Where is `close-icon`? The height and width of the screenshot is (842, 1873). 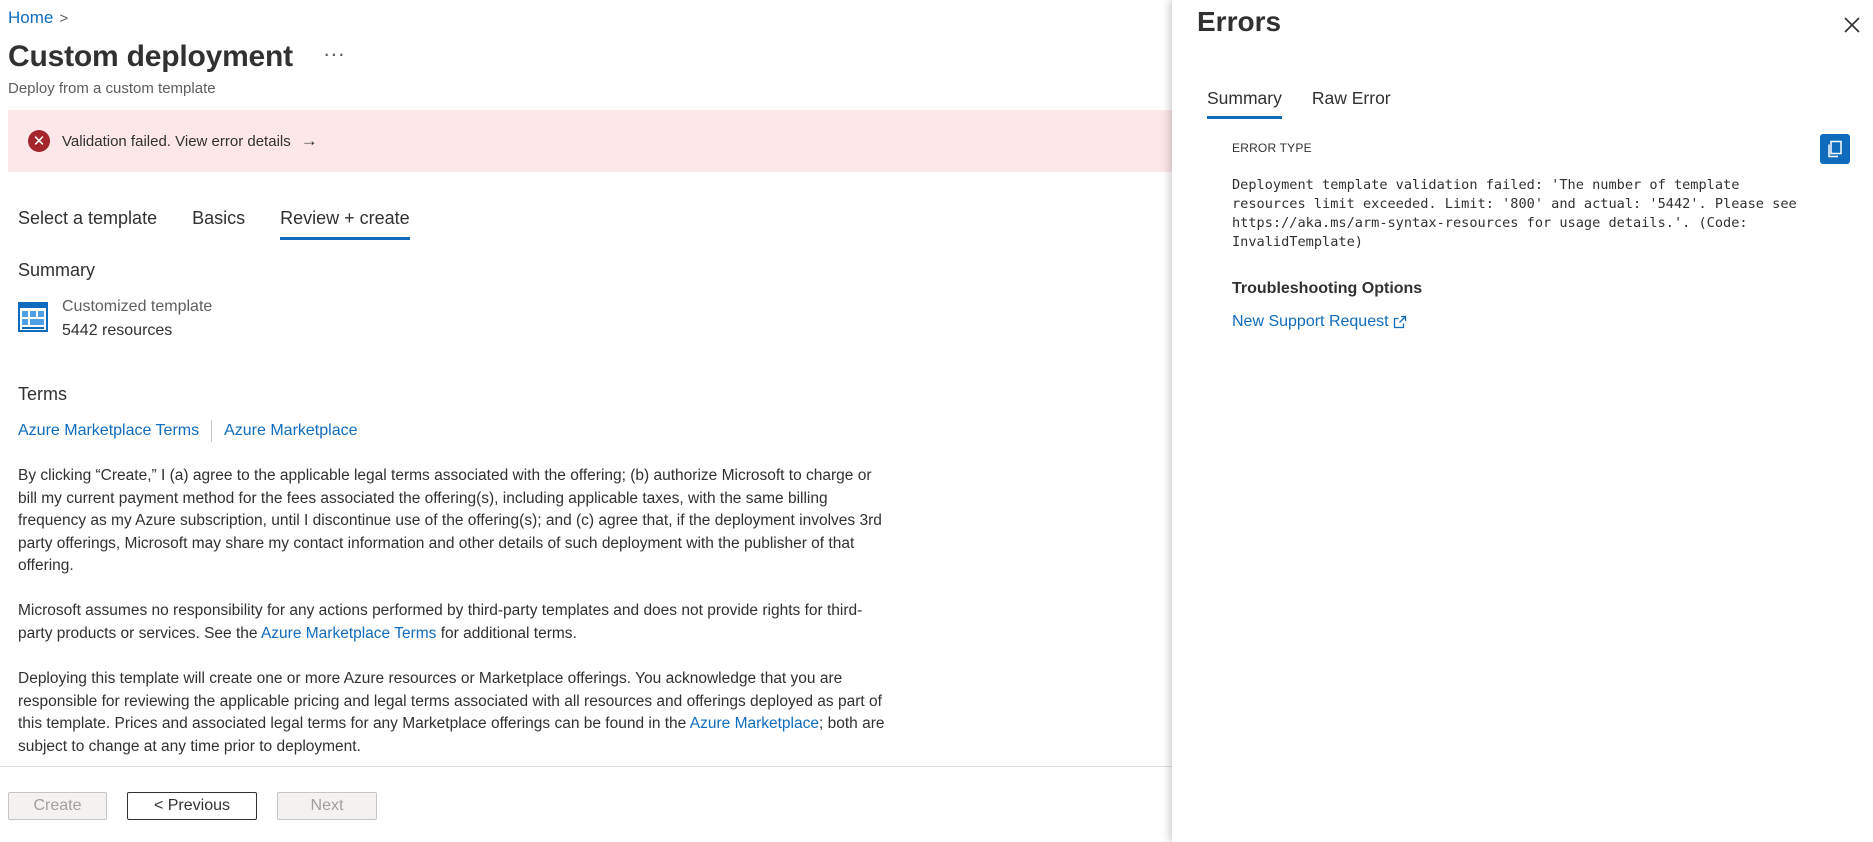
close-icon is located at coordinates (1852, 25).